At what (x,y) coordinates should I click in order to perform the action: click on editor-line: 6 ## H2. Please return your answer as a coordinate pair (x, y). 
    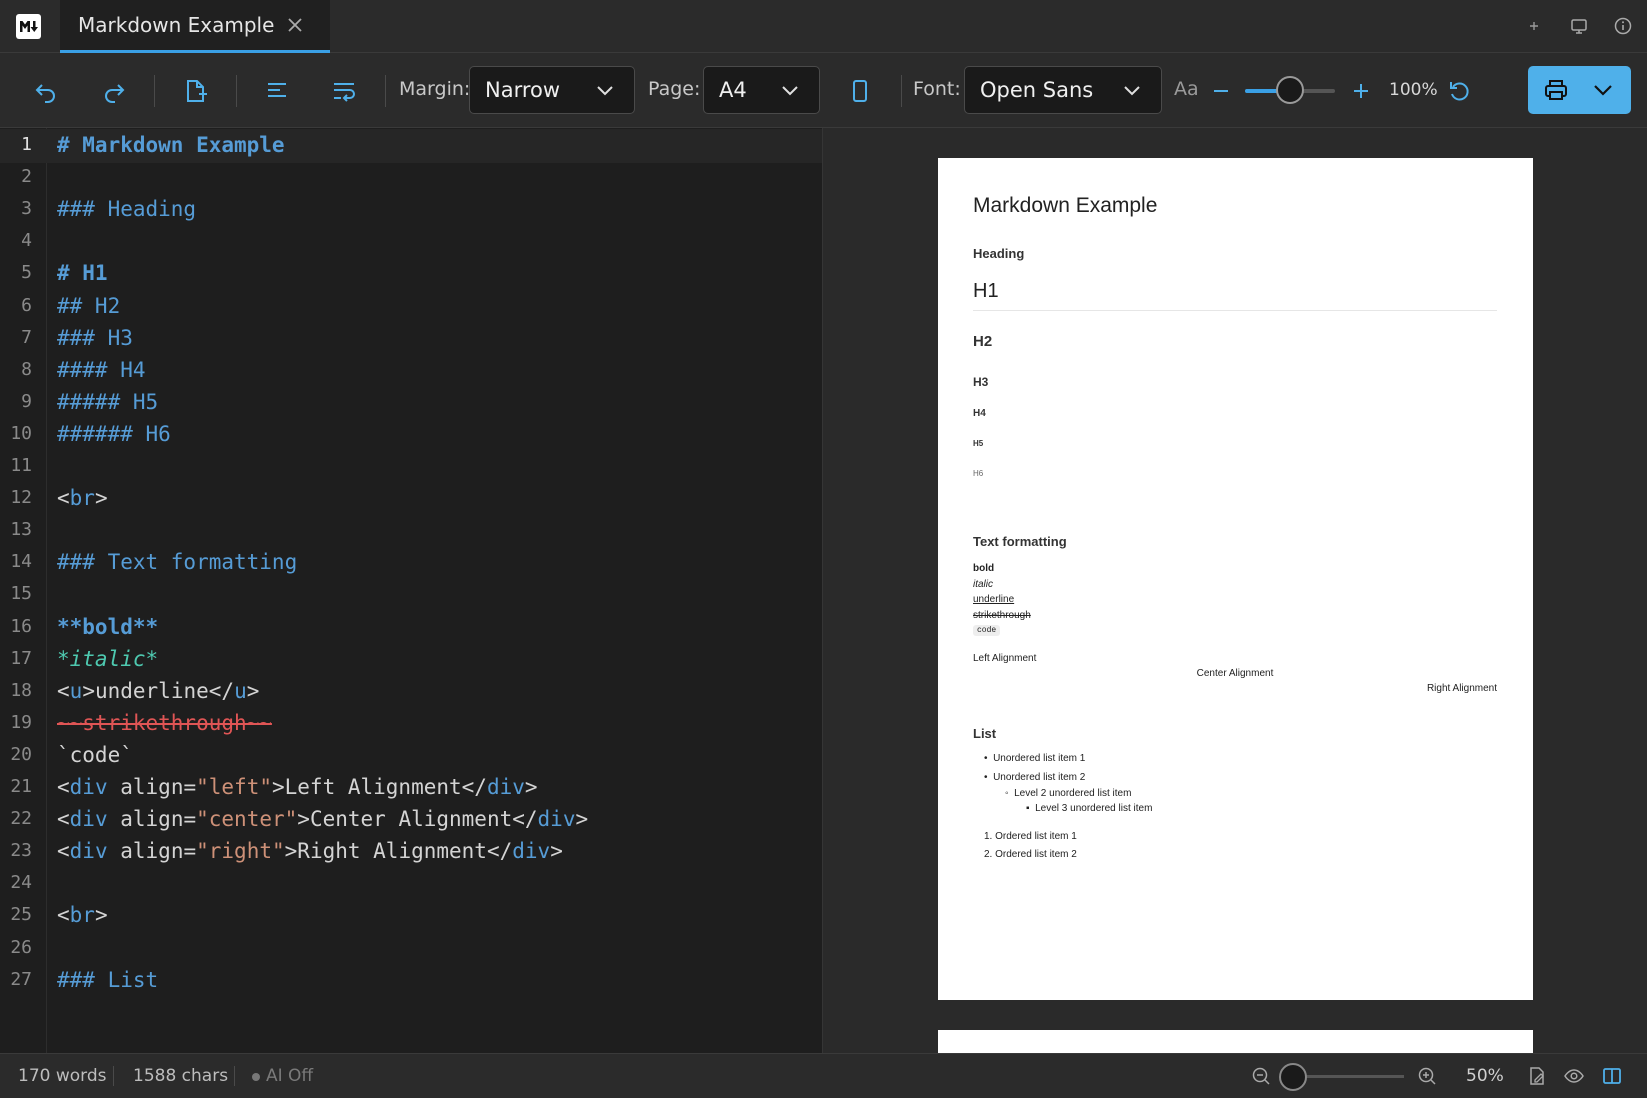
    Looking at the image, I should click on (411, 307).